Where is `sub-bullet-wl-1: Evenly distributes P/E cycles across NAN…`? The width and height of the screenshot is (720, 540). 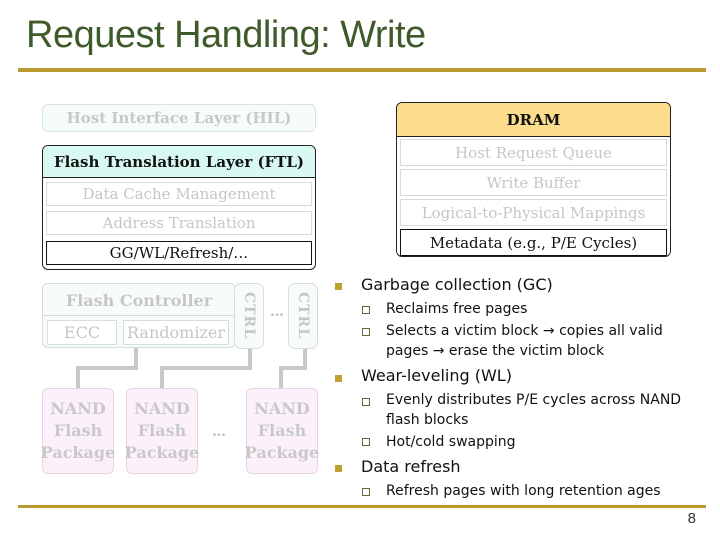
sub-bullet-wl-1: Evenly distributes P/E cycles across NAN… is located at coordinates (534, 410).